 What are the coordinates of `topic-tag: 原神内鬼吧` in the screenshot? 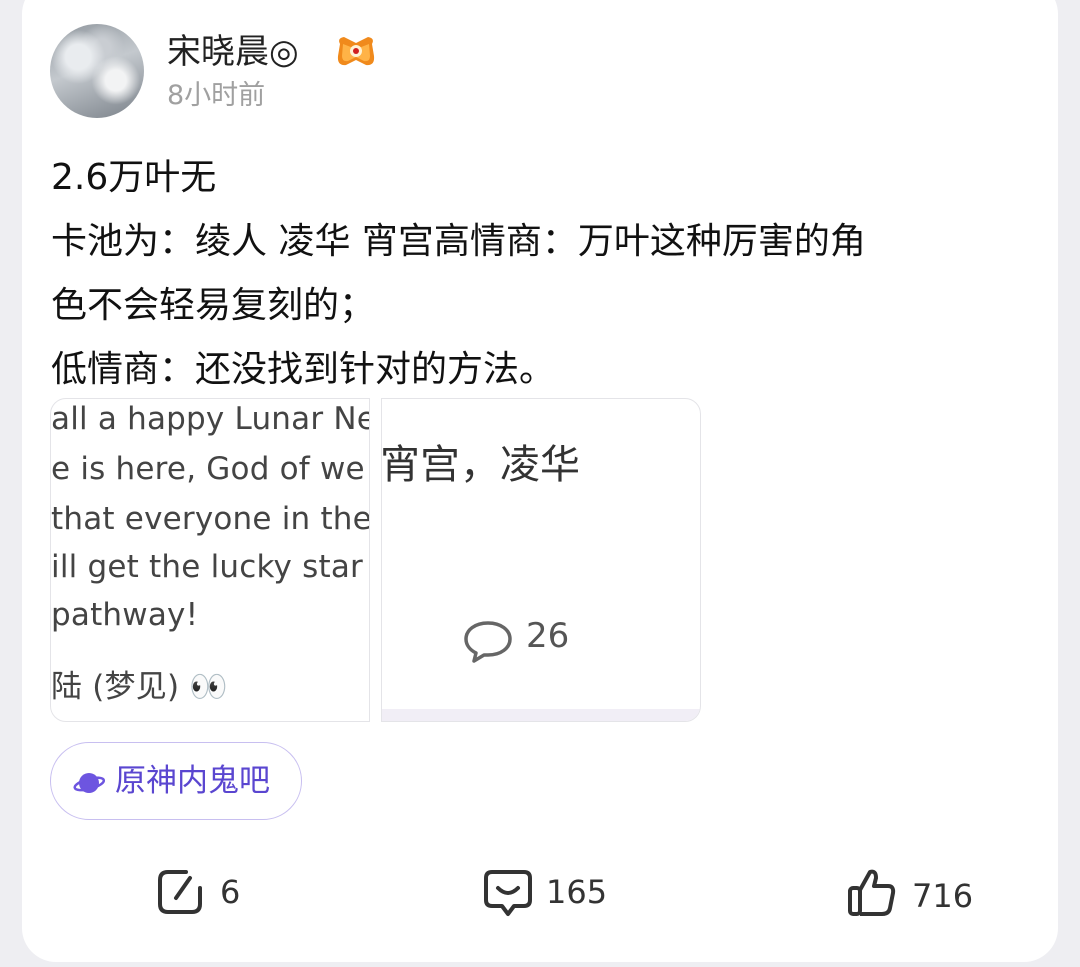 It's located at (176, 781).